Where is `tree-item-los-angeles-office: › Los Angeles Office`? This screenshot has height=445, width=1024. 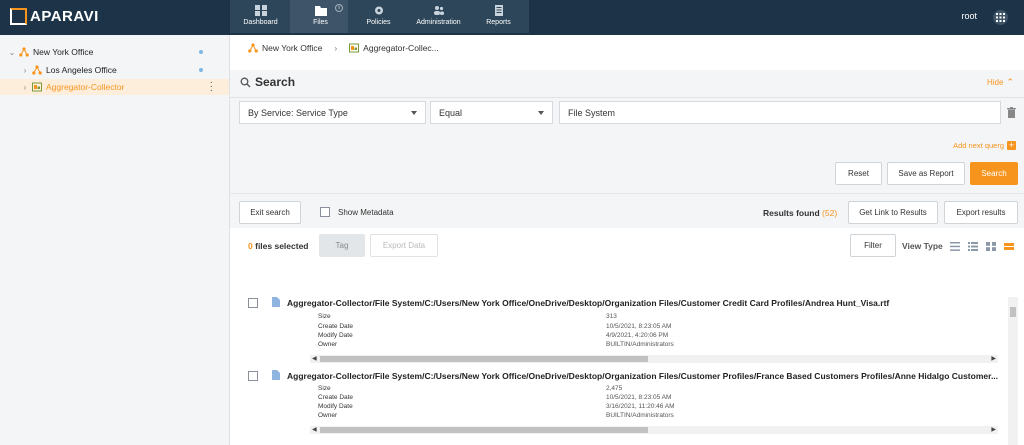
tree-item-los-angeles-office: › Los Angeles Office is located at coordinates (114, 70).